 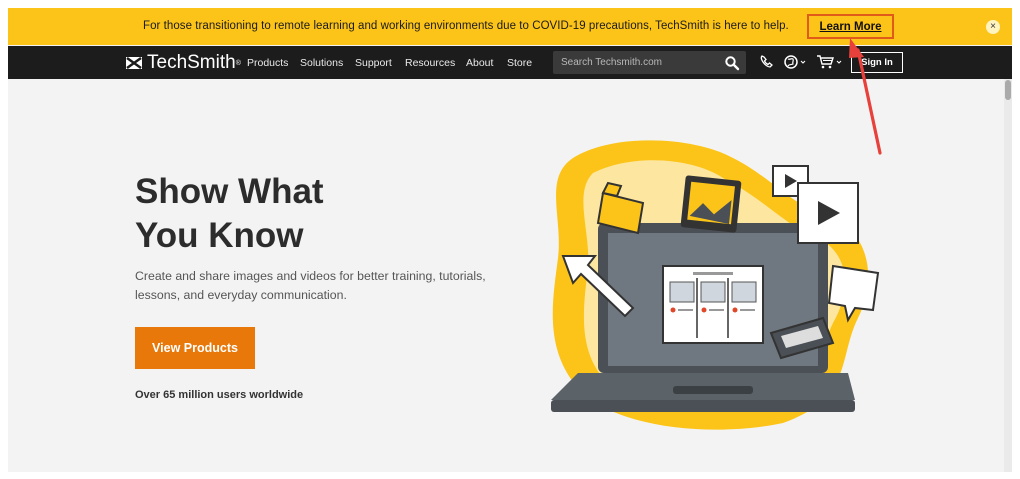 I want to click on nav-store: Store, so click(x=519, y=63).